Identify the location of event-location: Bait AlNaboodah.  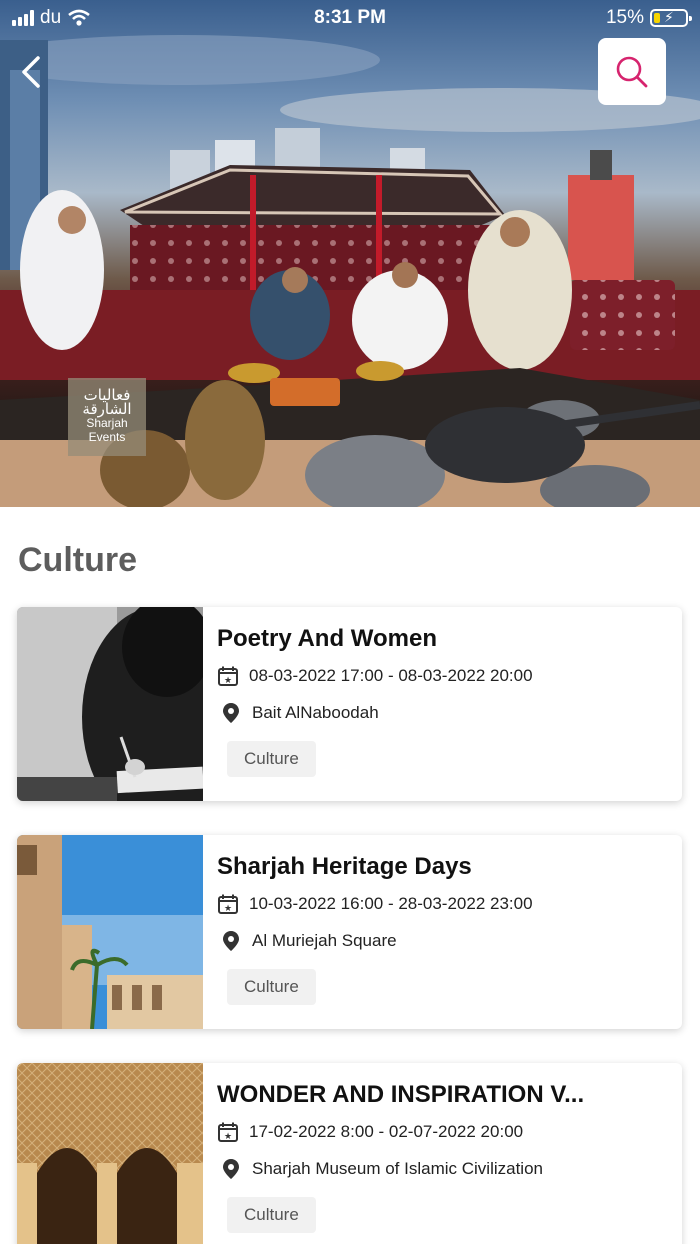
(315, 712).